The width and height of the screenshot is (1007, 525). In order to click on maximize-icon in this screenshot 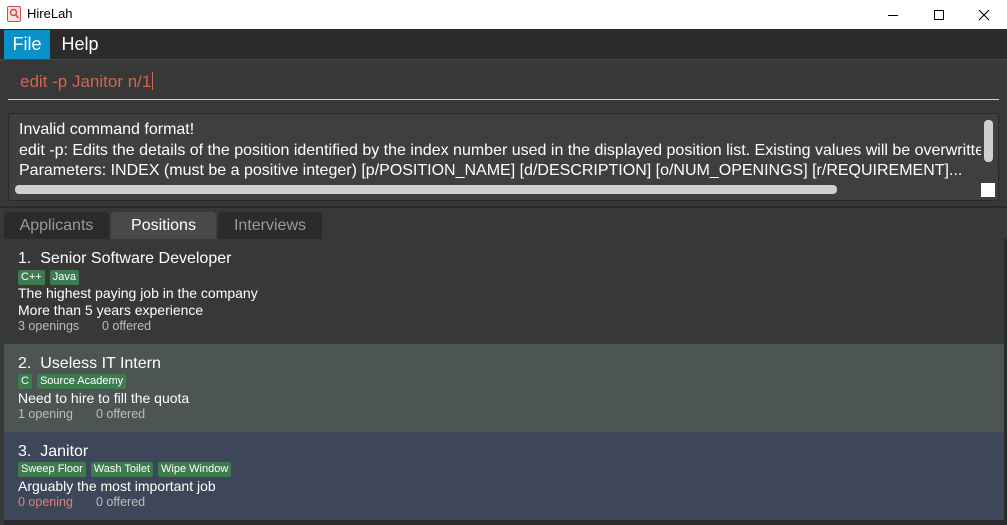, I will do `click(939, 14)`.